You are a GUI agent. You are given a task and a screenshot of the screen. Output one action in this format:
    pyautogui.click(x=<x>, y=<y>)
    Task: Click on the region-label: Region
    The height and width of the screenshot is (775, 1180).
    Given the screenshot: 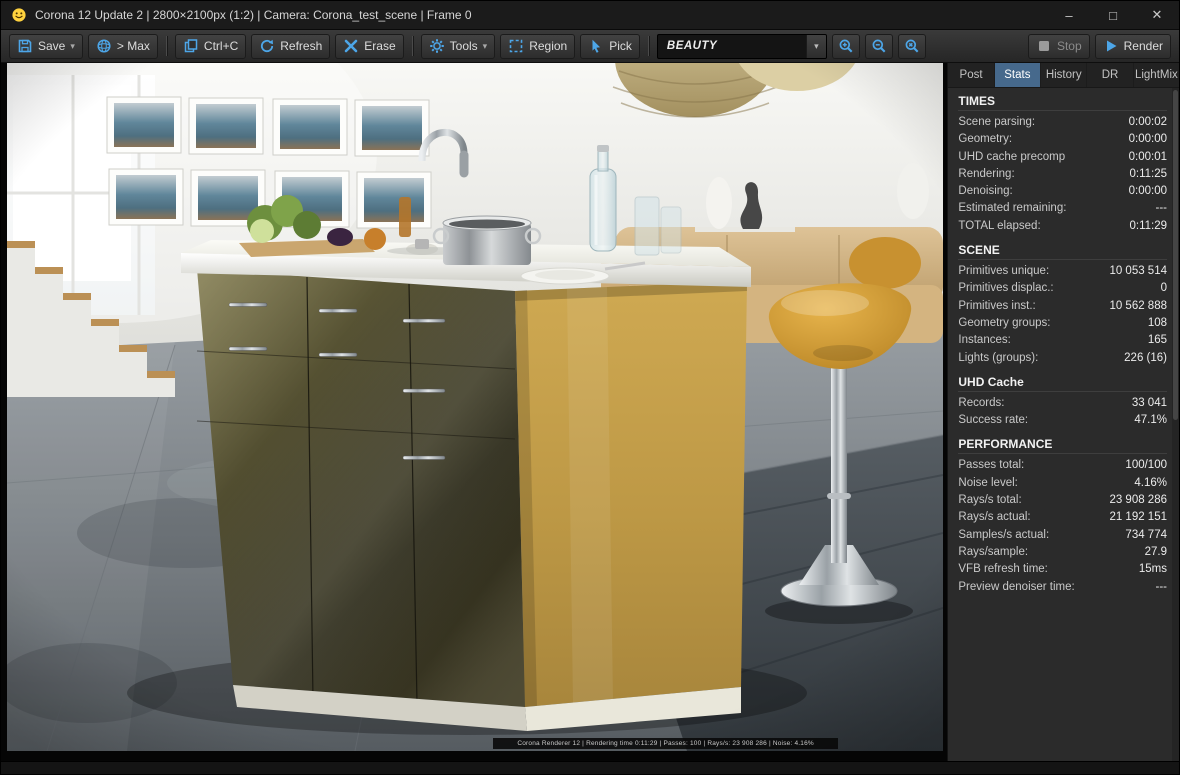 What is the action you would take?
    pyautogui.click(x=548, y=46)
    